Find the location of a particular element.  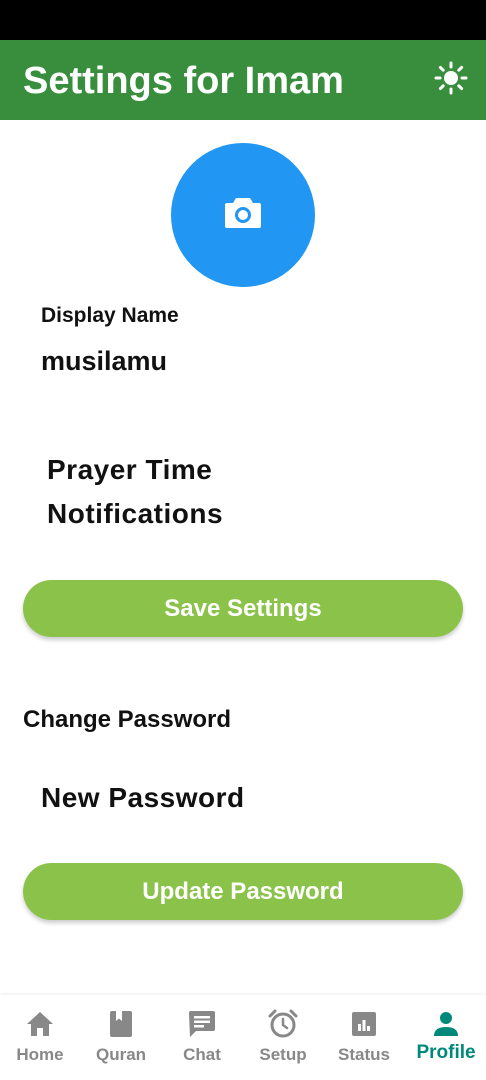

alarm-icon is located at coordinates (283, 1024).